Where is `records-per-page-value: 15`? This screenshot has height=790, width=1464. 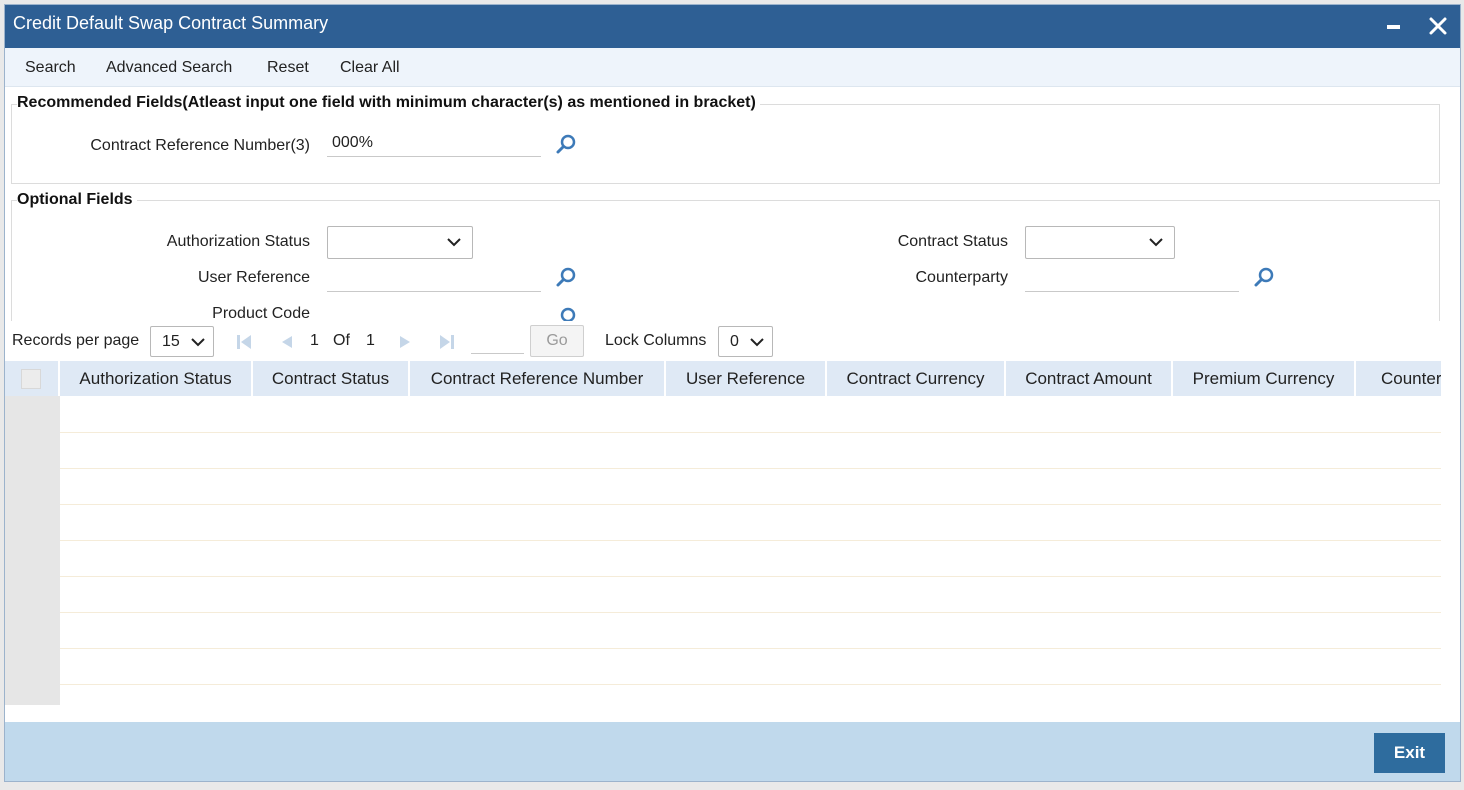 records-per-page-value: 15 is located at coordinates (171, 341).